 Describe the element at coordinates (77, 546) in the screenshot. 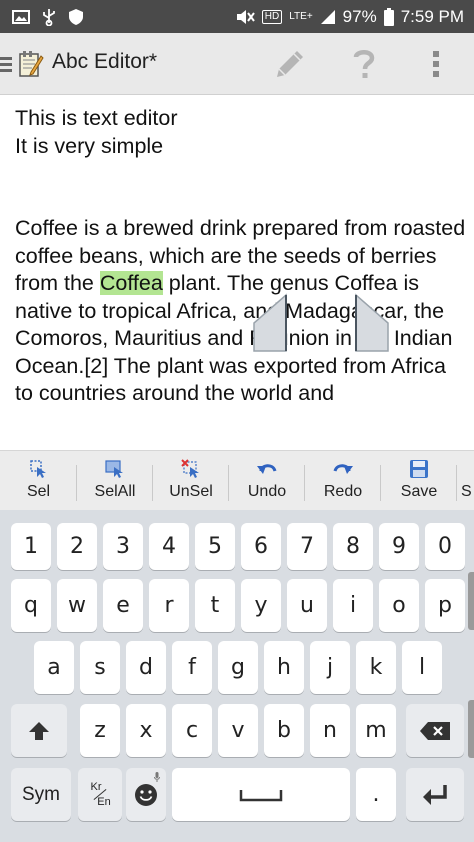

I see `key-2: 2` at that location.